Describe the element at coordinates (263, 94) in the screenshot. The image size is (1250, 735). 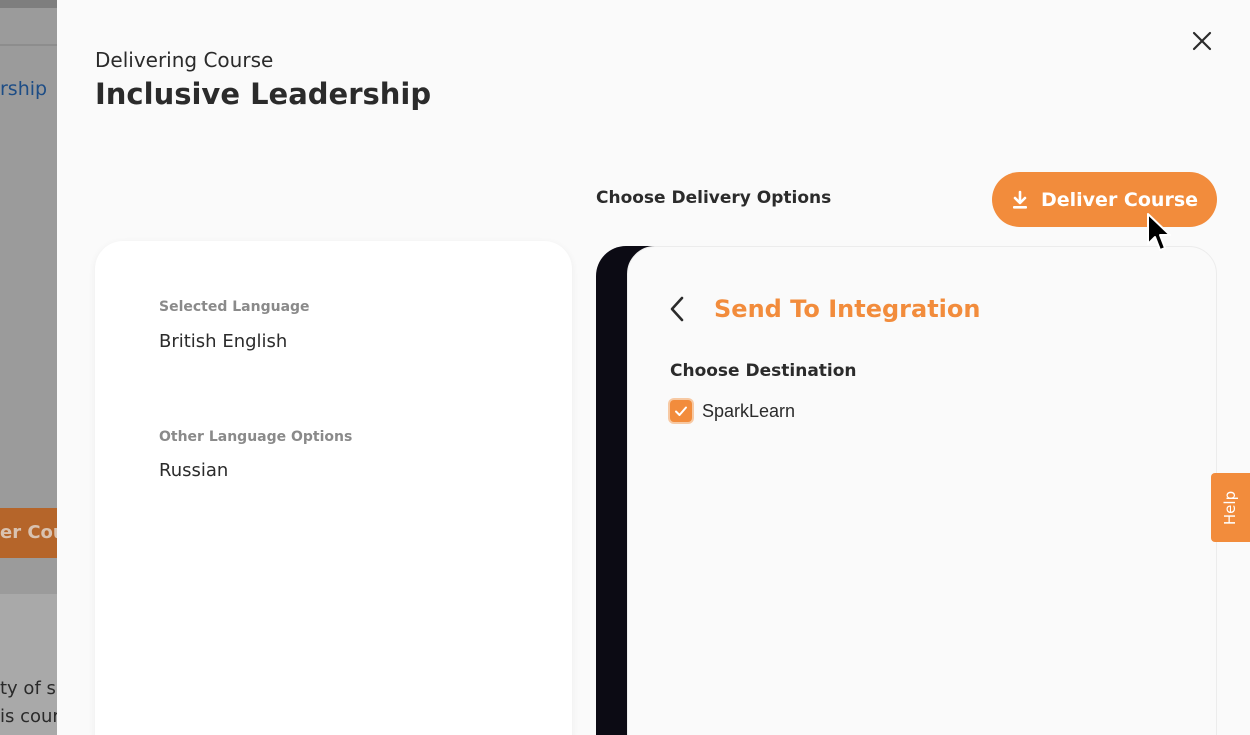
I see `course-title: Inclusive Leadership` at that location.